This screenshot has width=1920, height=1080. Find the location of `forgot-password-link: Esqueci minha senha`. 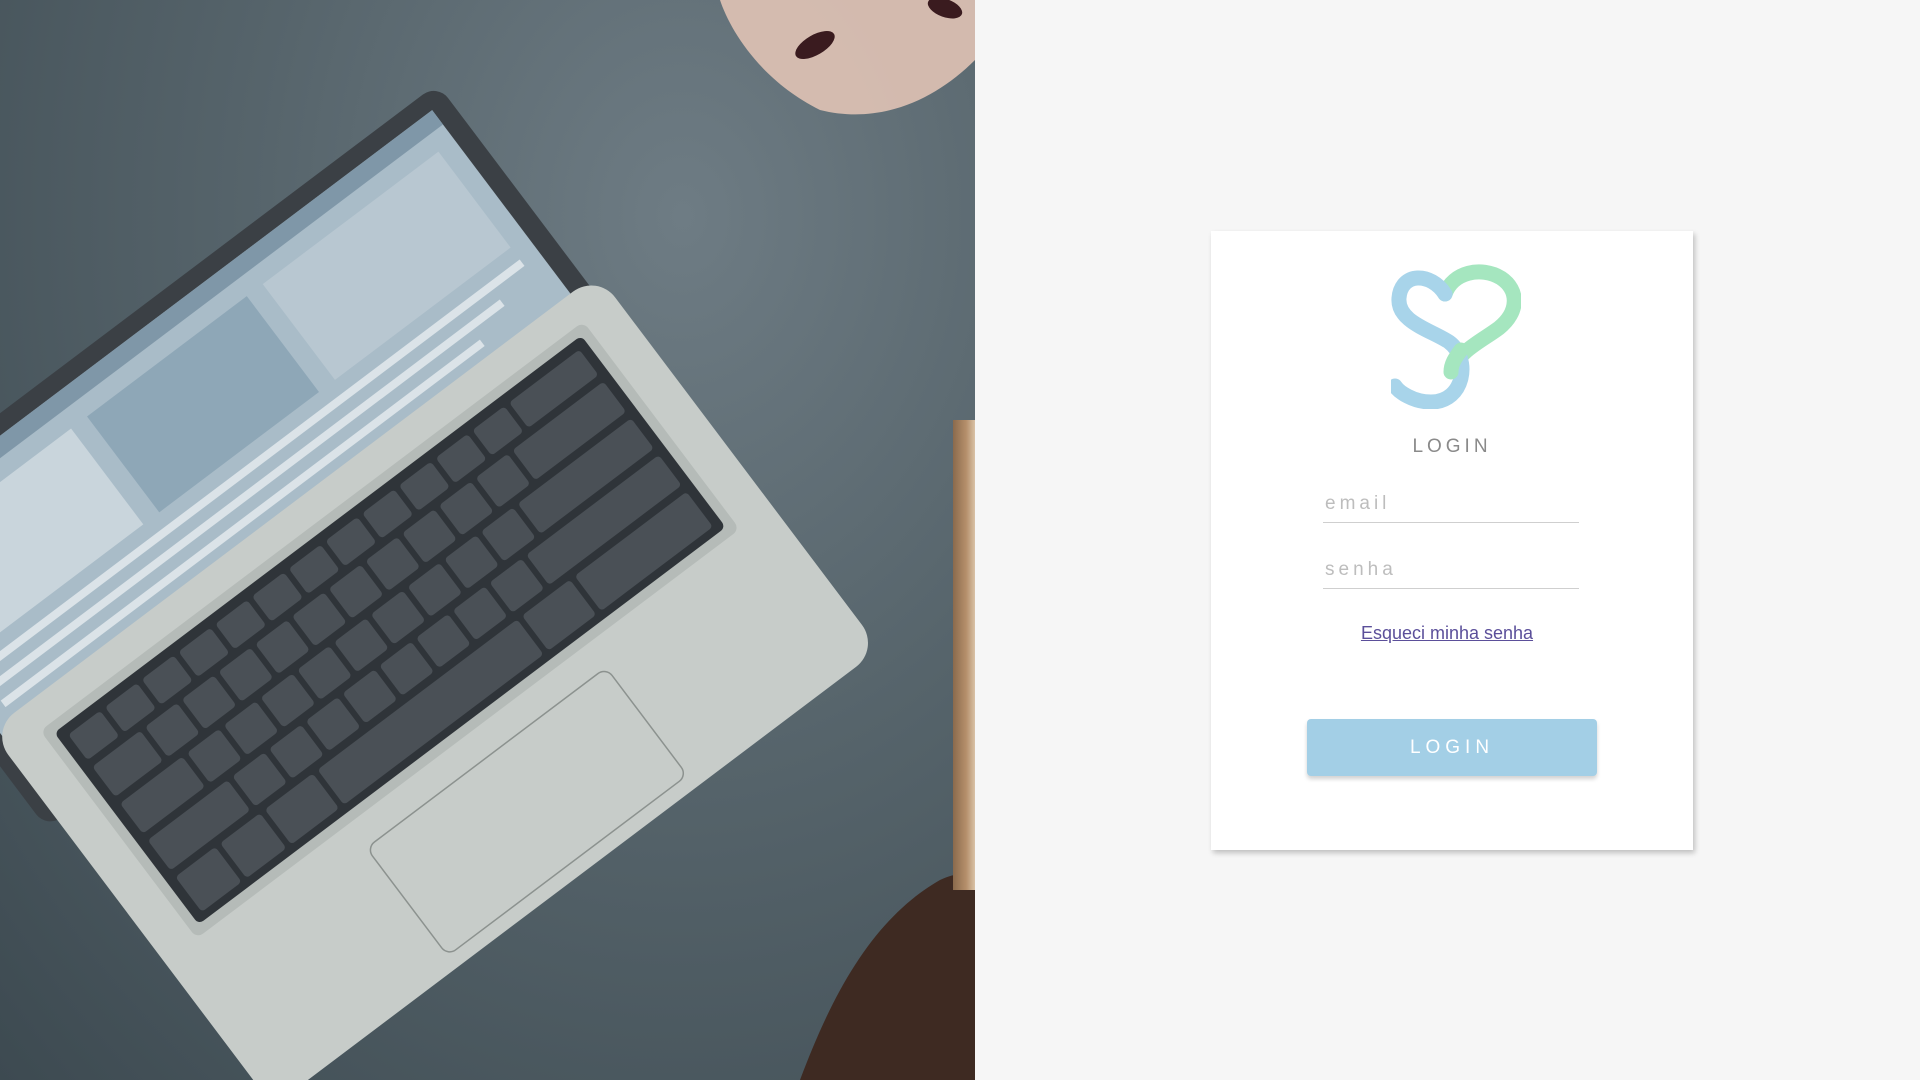

forgot-password-link: Esqueci minha senha is located at coordinates (1452, 633).